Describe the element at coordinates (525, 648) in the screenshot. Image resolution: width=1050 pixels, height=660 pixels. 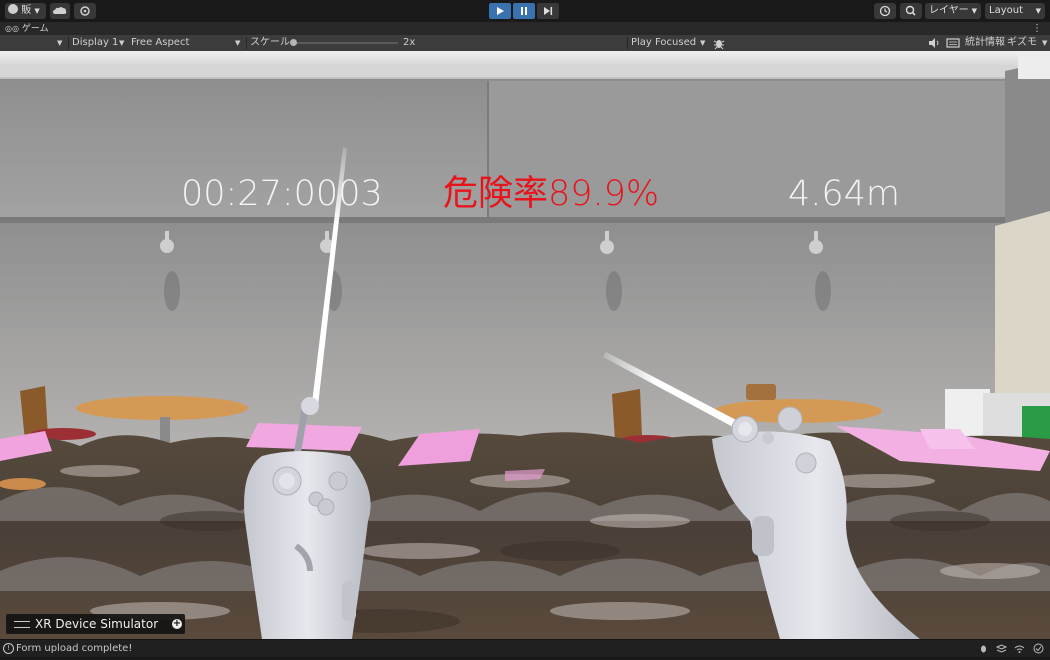
I see `status-bar: ! Form upload complete!` at that location.